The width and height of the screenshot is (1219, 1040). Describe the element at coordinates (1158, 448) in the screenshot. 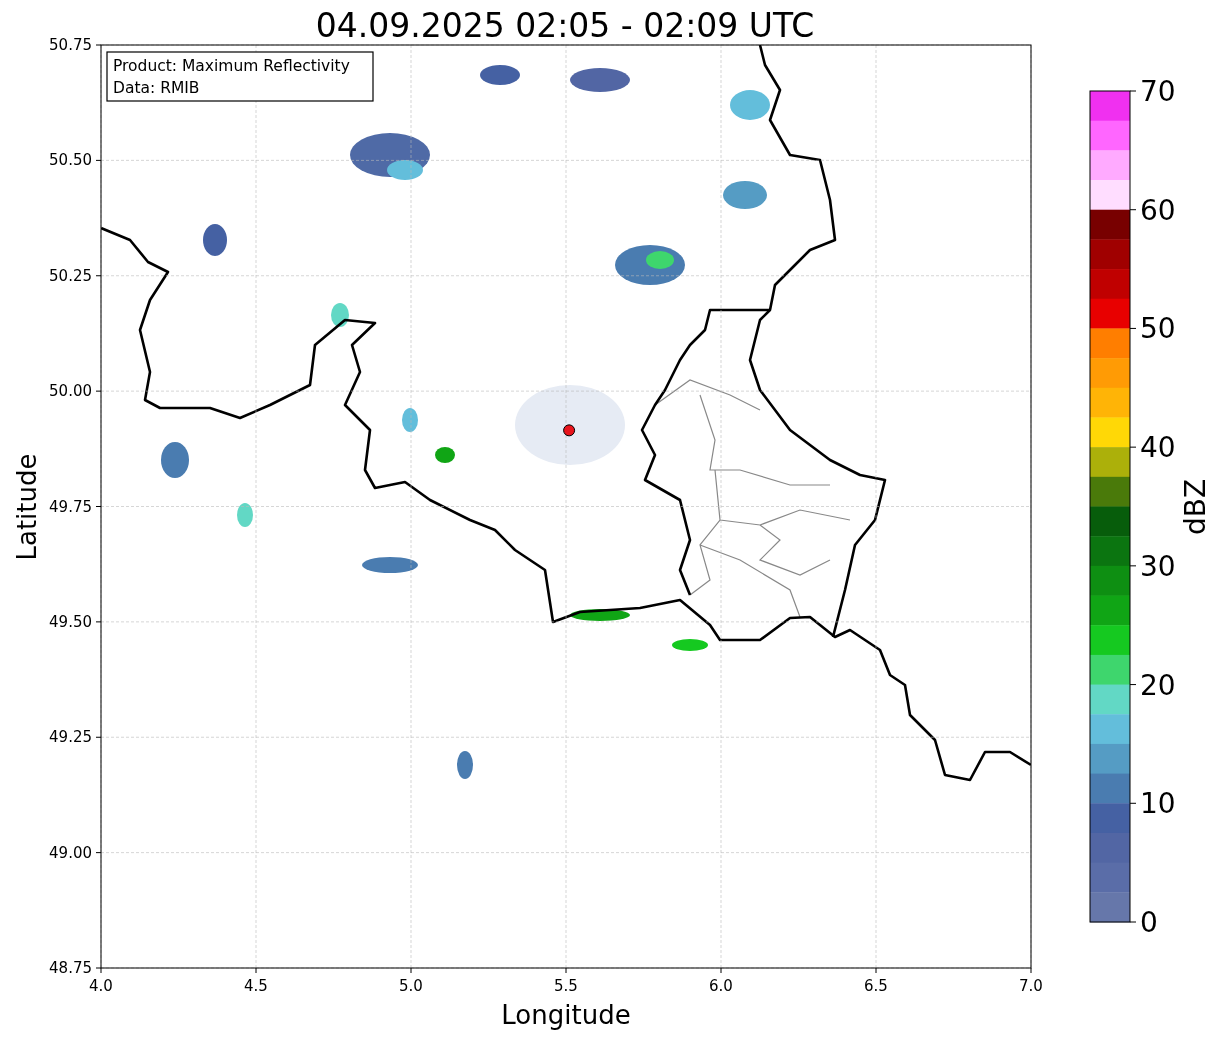

I see `colorbar-tick-label: 40` at that location.